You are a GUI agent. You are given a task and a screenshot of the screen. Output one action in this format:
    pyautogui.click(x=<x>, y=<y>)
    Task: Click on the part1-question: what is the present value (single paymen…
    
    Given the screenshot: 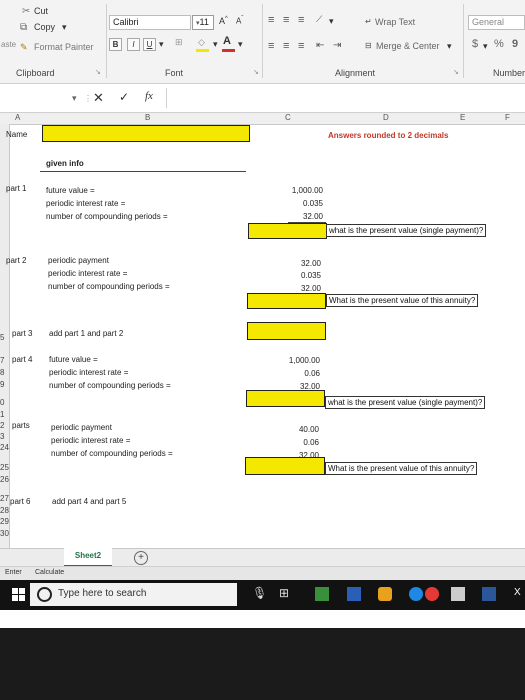 What is the action you would take?
    pyautogui.click(x=406, y=230)
    